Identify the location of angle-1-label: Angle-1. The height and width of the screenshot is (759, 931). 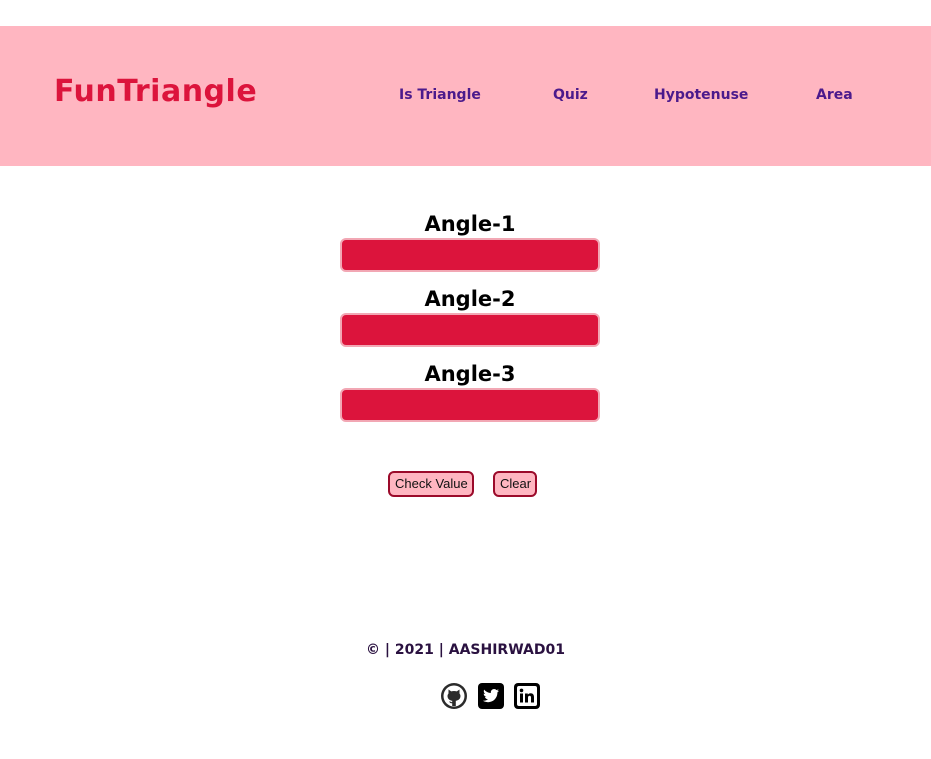
(470, 224).